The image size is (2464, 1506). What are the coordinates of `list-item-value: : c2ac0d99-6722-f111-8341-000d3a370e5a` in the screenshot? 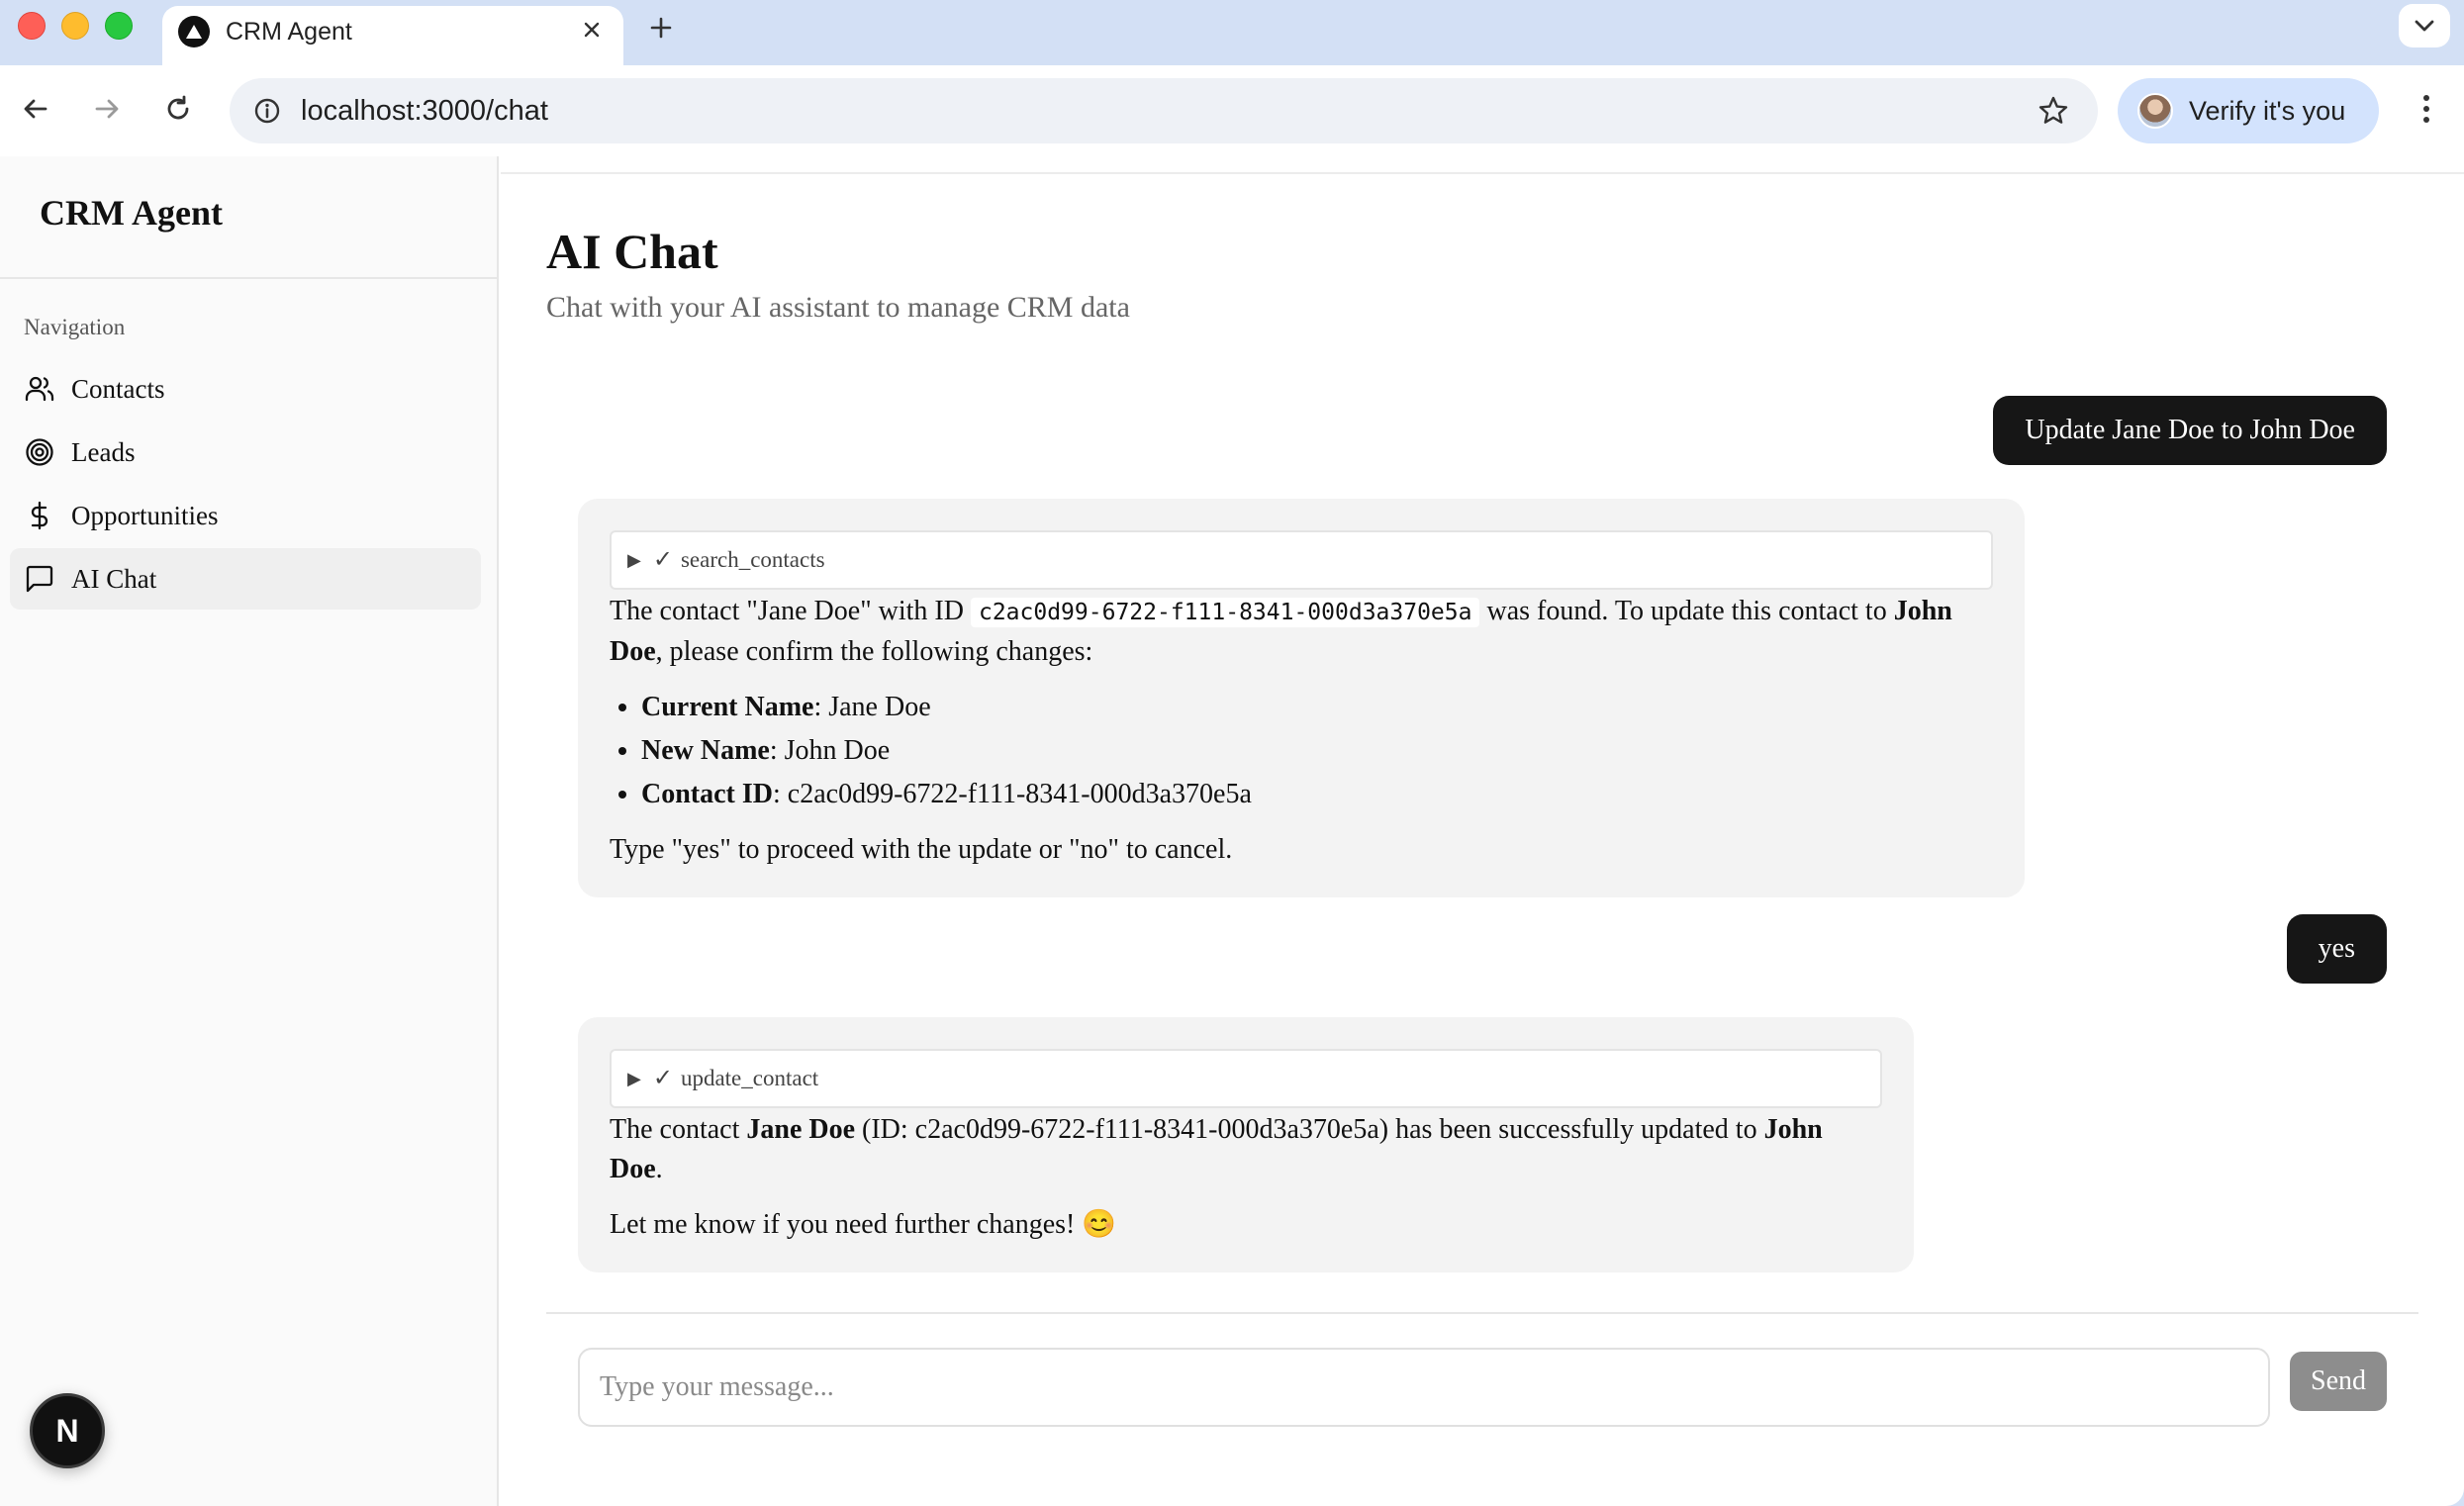 It's located at (1012, 794).